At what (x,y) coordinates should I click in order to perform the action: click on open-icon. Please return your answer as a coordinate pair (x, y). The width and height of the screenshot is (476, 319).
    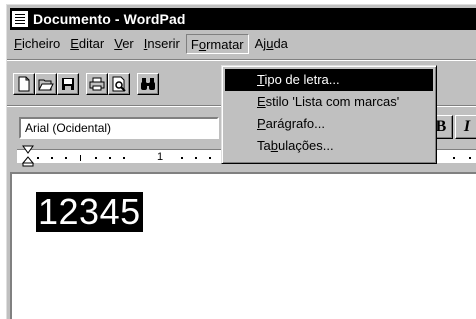
    Looking at the image, I should click on (46, 85).